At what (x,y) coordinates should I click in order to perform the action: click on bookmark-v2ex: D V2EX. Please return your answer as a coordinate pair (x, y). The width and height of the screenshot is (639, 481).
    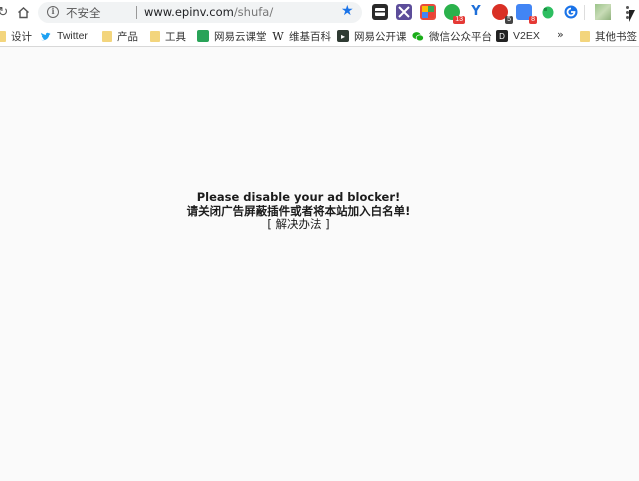
    Looking at the image, I should click on (518, 36).